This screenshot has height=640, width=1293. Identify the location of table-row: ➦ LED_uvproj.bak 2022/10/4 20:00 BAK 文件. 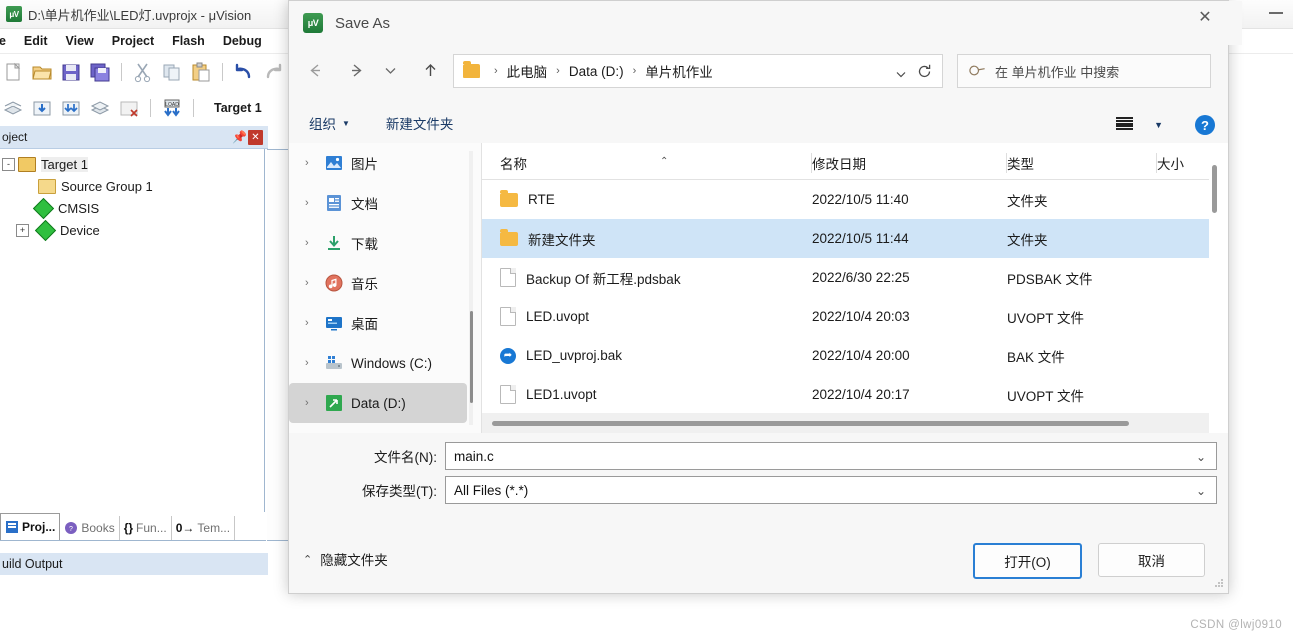
(845, 355).